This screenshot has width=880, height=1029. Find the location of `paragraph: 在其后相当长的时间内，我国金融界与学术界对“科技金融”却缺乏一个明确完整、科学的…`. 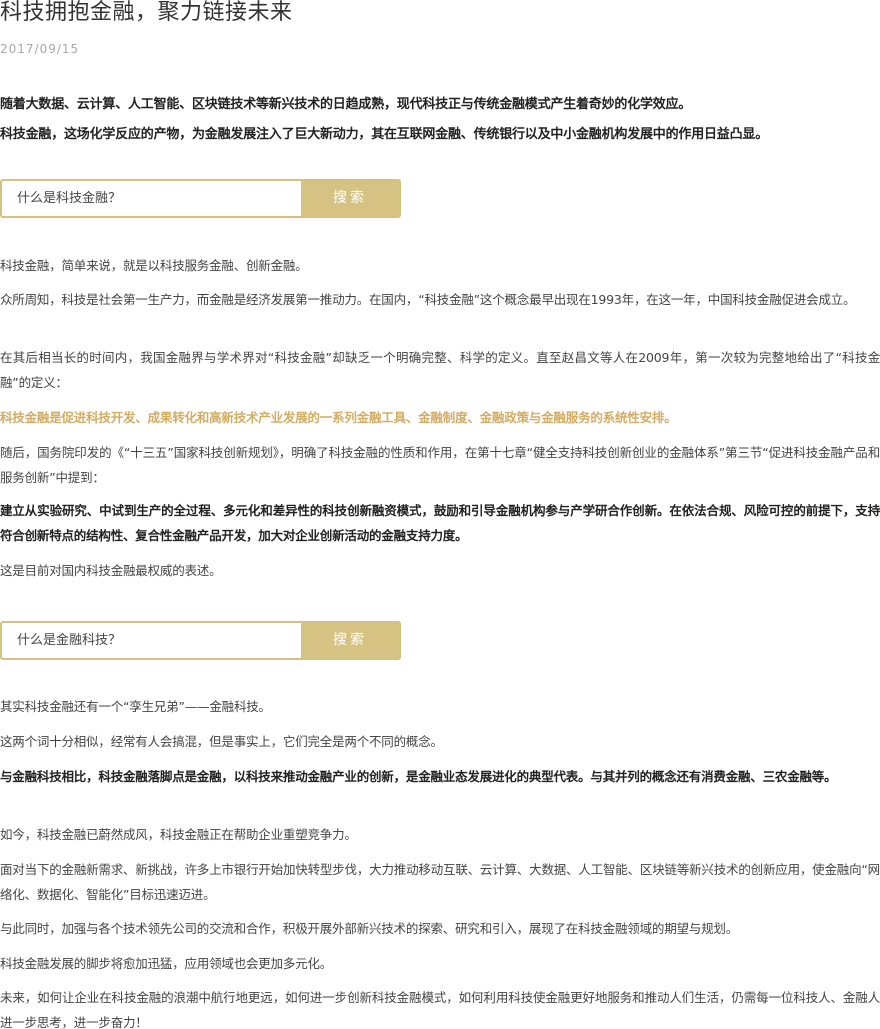

paragraph: 在其后相当长的时间内，我国金融界与学术界对“科技金融”却缺乏一个明确完整、科学的… is located at coordinates (440, 370).